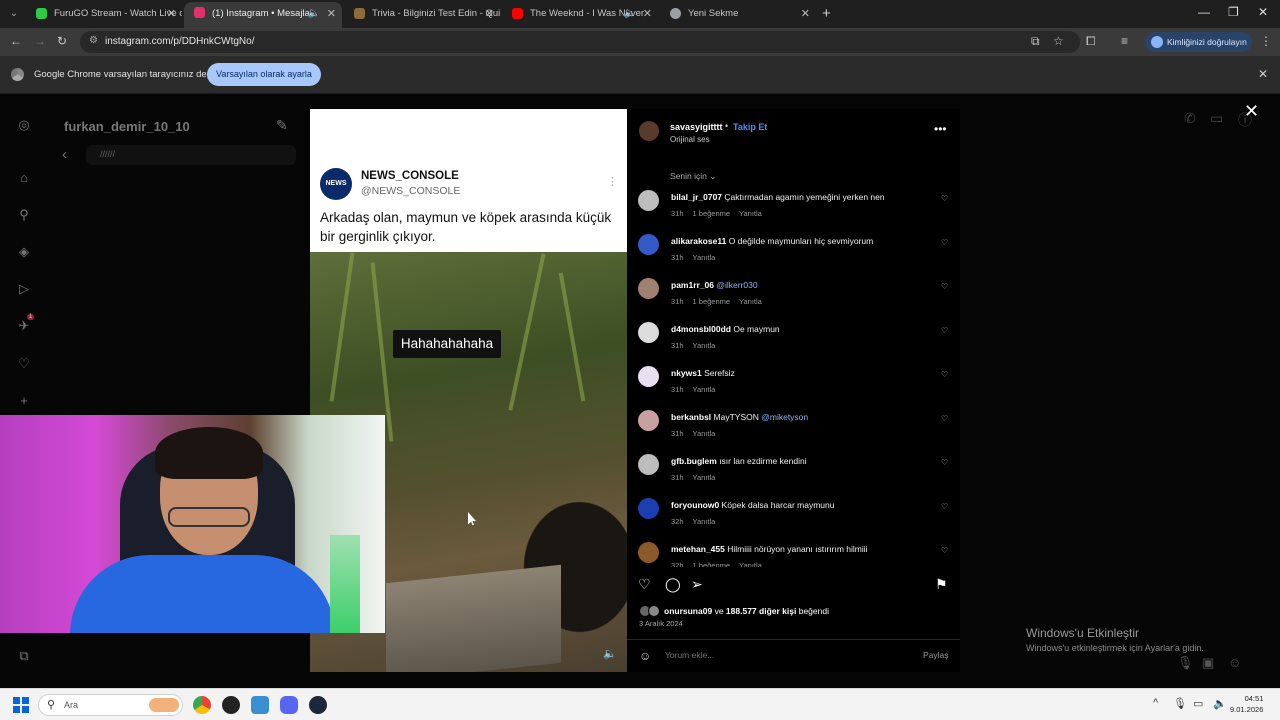  Describe the element at coordinates (318, 705) in the screenshot. I see `steam-app-icon` at that location.